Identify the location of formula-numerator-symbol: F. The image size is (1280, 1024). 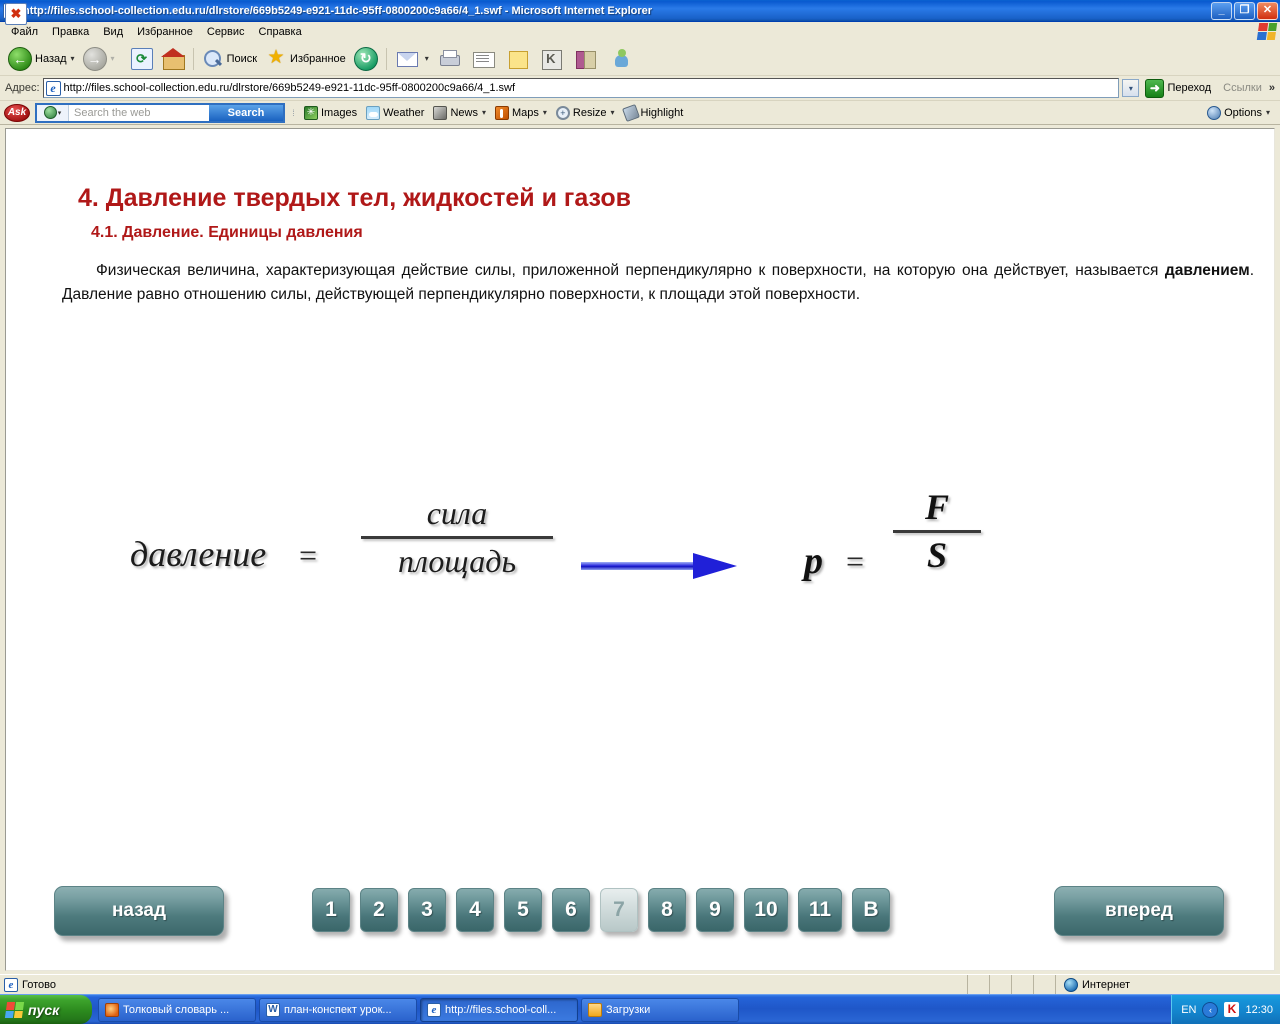
(936, 507).